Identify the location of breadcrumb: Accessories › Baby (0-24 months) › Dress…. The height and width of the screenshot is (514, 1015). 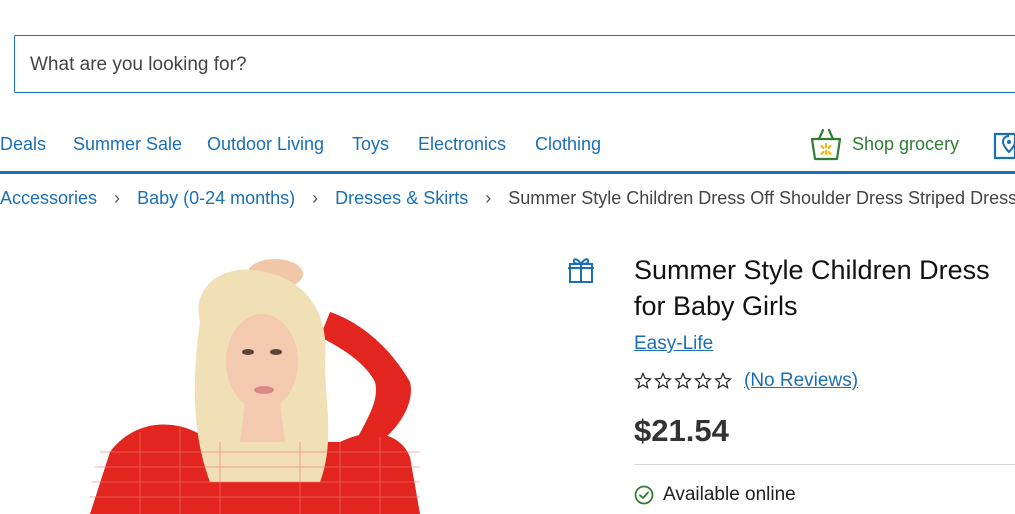
(507, 198).